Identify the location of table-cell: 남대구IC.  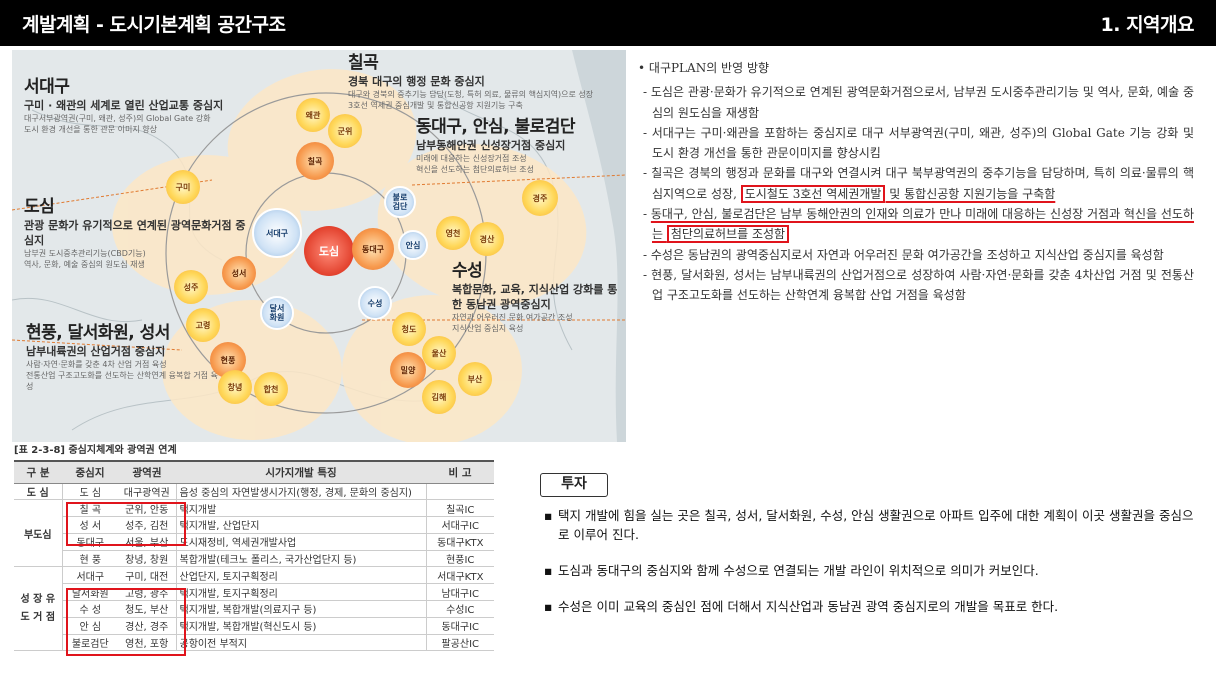
(460, 592).